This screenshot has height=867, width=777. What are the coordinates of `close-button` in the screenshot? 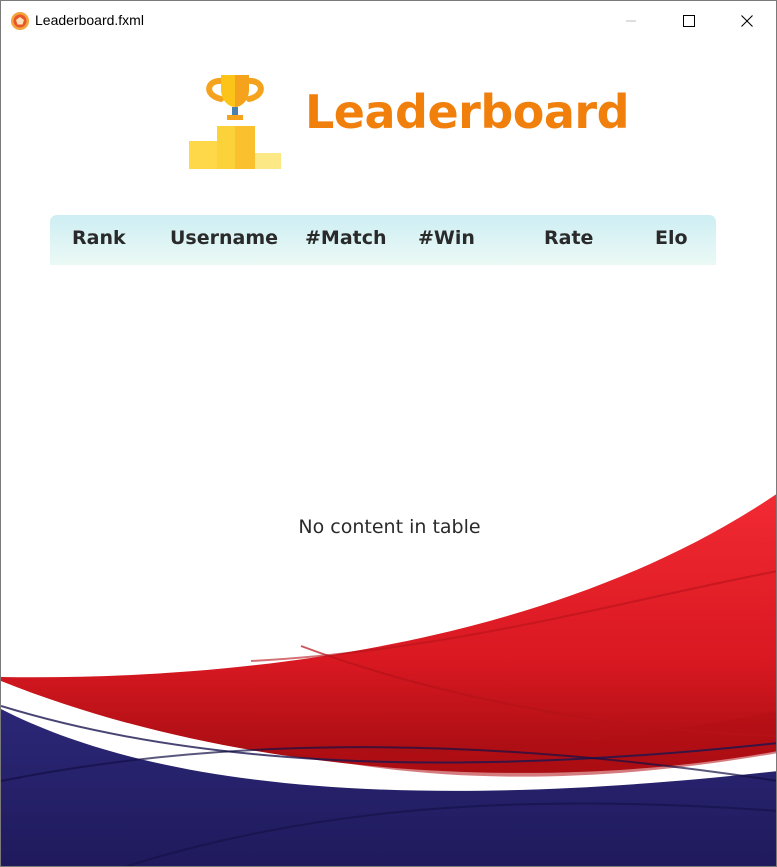 It's located at (747, 21).